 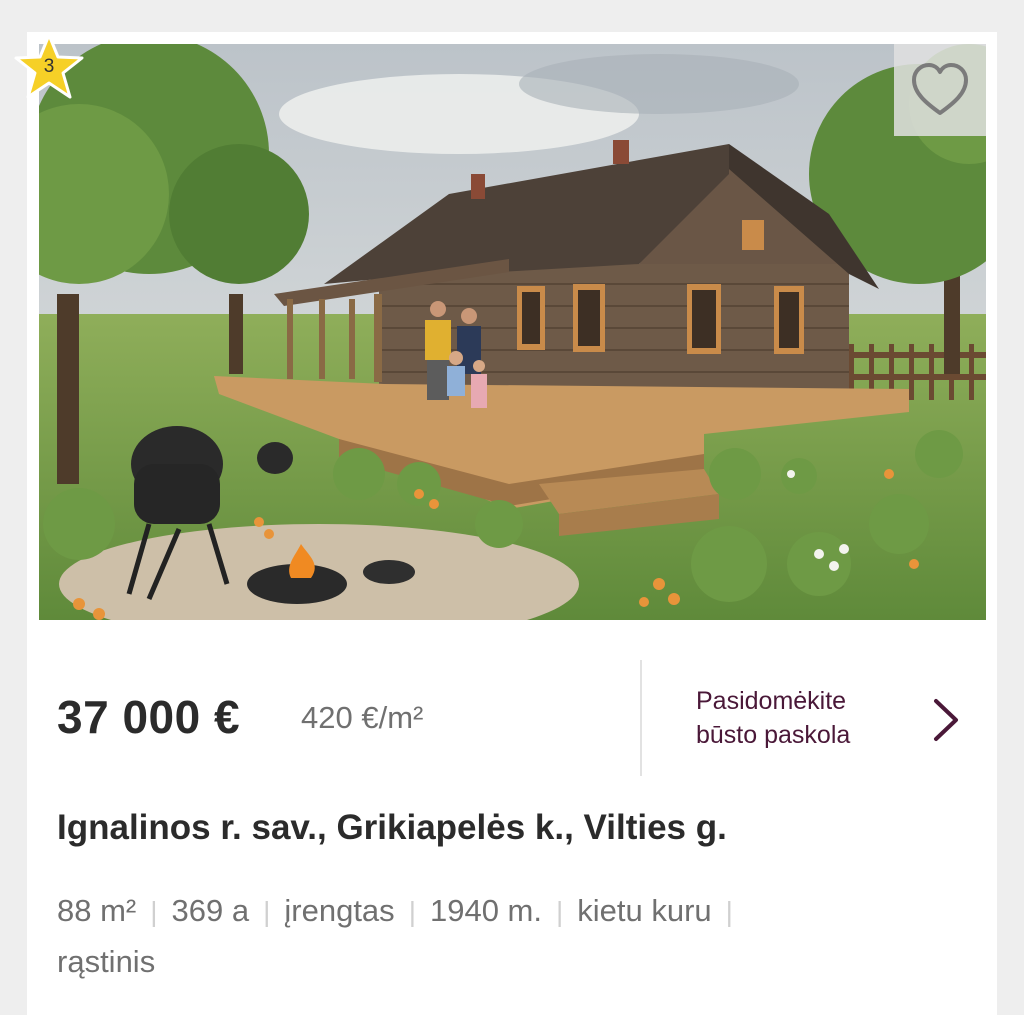 I want to click on mortgage-link: Pasidomėkite būsto paskola, so click(x=818, y=719).